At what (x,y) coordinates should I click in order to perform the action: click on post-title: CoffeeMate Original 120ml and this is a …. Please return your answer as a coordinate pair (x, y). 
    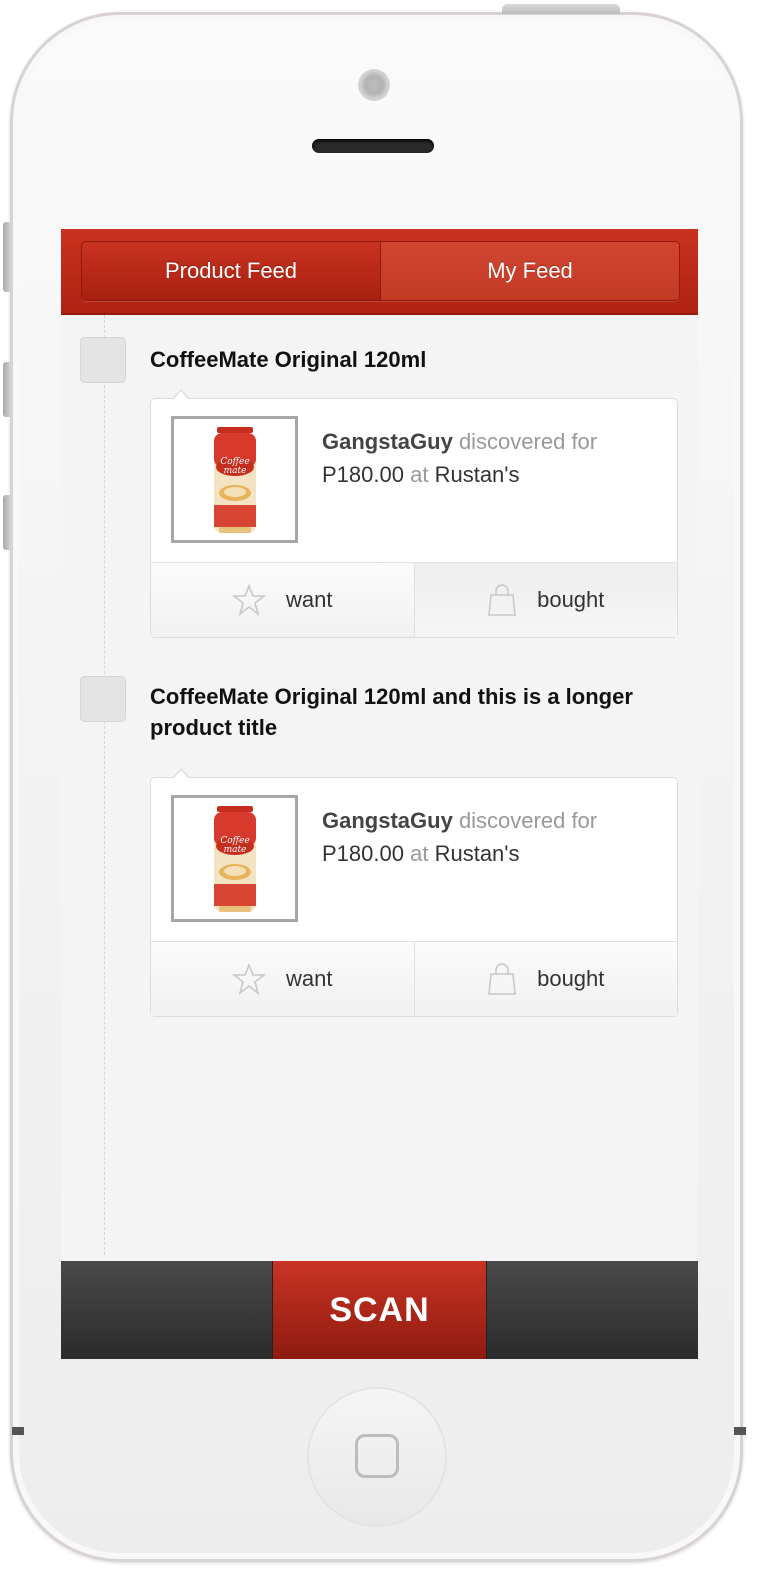
    Looking at the image, I should click on (391, 712).